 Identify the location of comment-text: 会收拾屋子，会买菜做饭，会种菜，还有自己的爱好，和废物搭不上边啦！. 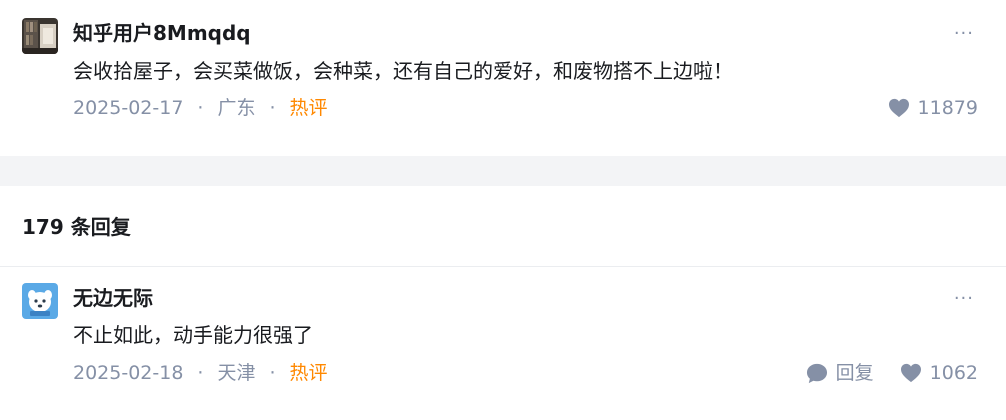
(403, 71).